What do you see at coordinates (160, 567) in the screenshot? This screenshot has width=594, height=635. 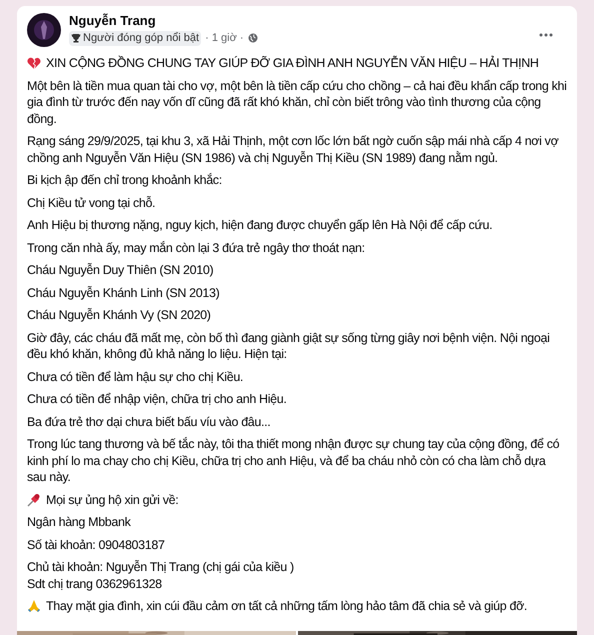 I see `post-text: Chủ tài khoản: Nguyễn Thị Trang (chị gái của kiều )` at bounding box center [160, 567].